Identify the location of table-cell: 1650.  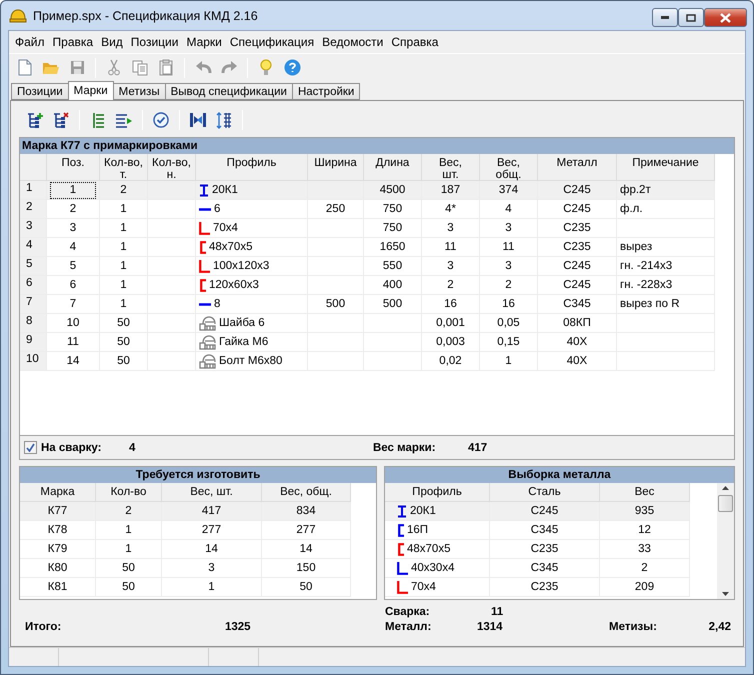
(393, 247).